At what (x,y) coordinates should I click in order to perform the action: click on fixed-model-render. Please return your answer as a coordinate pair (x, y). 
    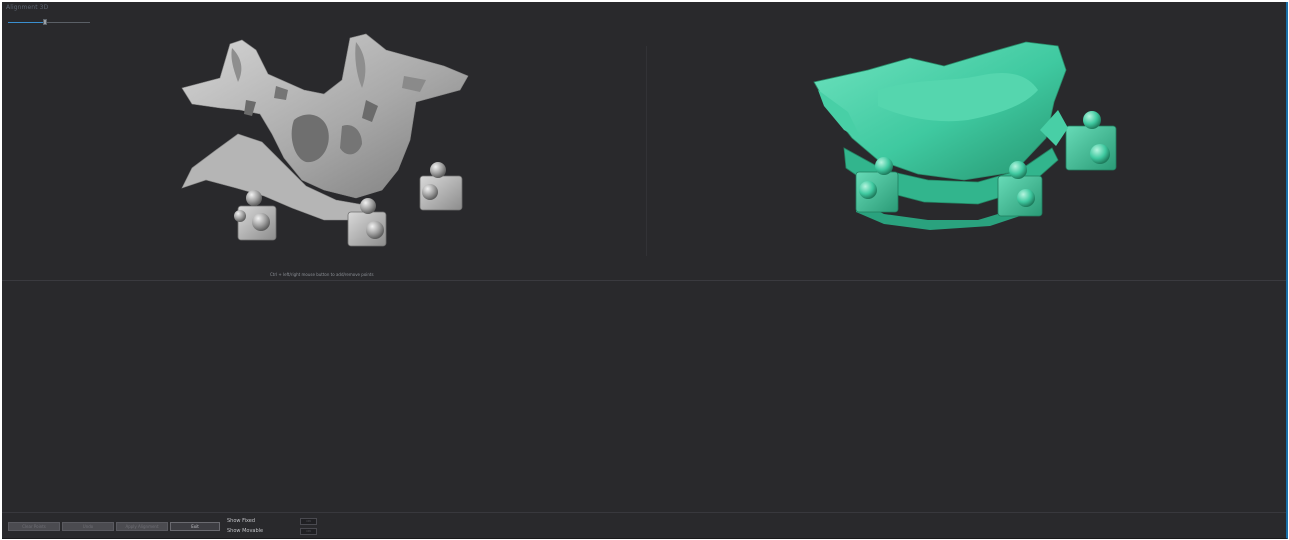
    Looking at the image, I should click on (325, 140).